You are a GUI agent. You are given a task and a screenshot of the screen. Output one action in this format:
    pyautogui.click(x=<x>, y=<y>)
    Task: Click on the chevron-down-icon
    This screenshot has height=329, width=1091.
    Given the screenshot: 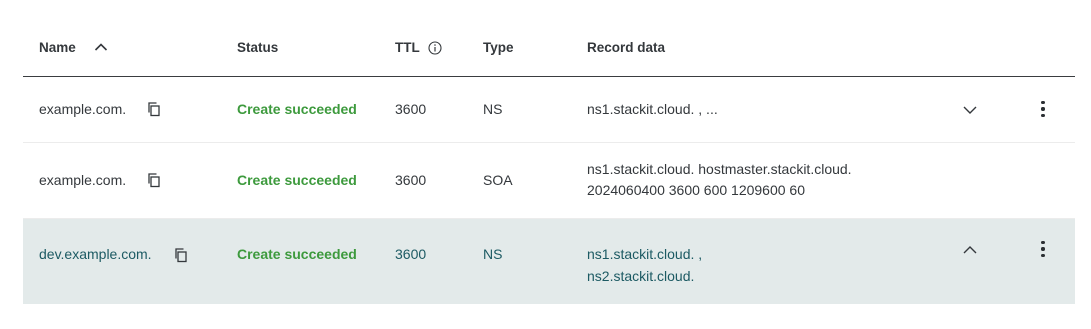 What is the action you would take?
    pyautogui.click(x=970, y=110)
    